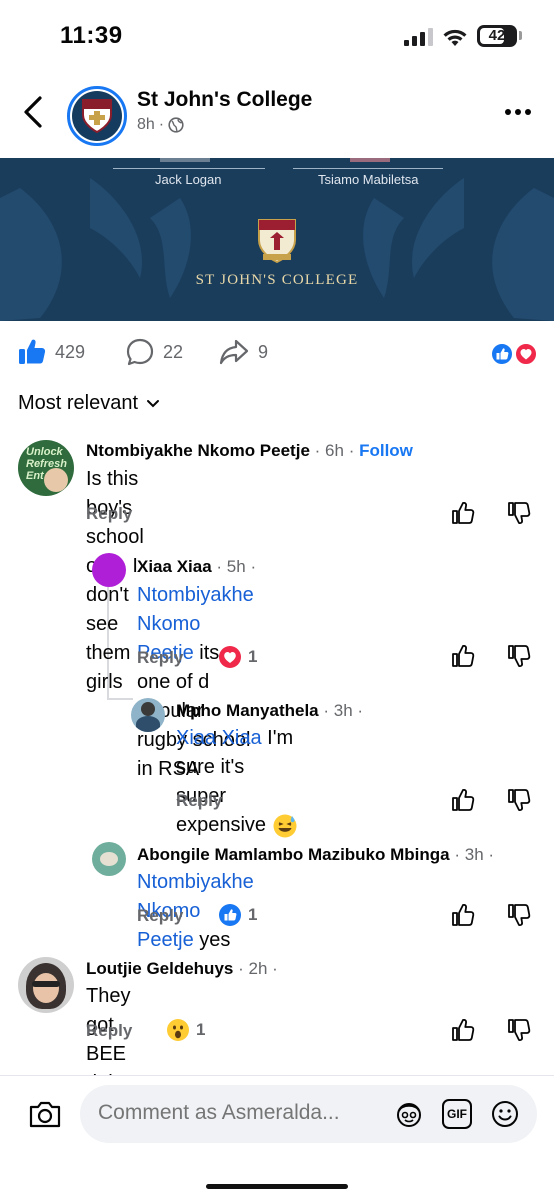 The height and width of the screenshot is (1199, 554). What do you see at coordinates (457, 1114) in the screenshot?
I see `gif-button: GIF` at bounding box center [457, 1114].